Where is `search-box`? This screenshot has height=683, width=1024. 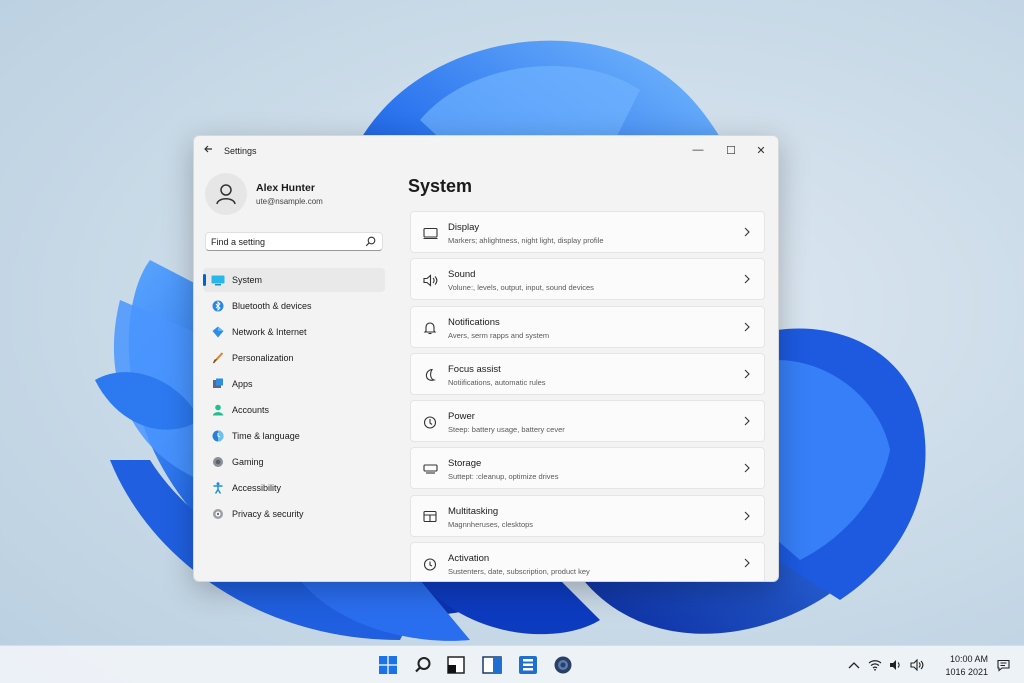 search-box is located at coordinates (294, 241).